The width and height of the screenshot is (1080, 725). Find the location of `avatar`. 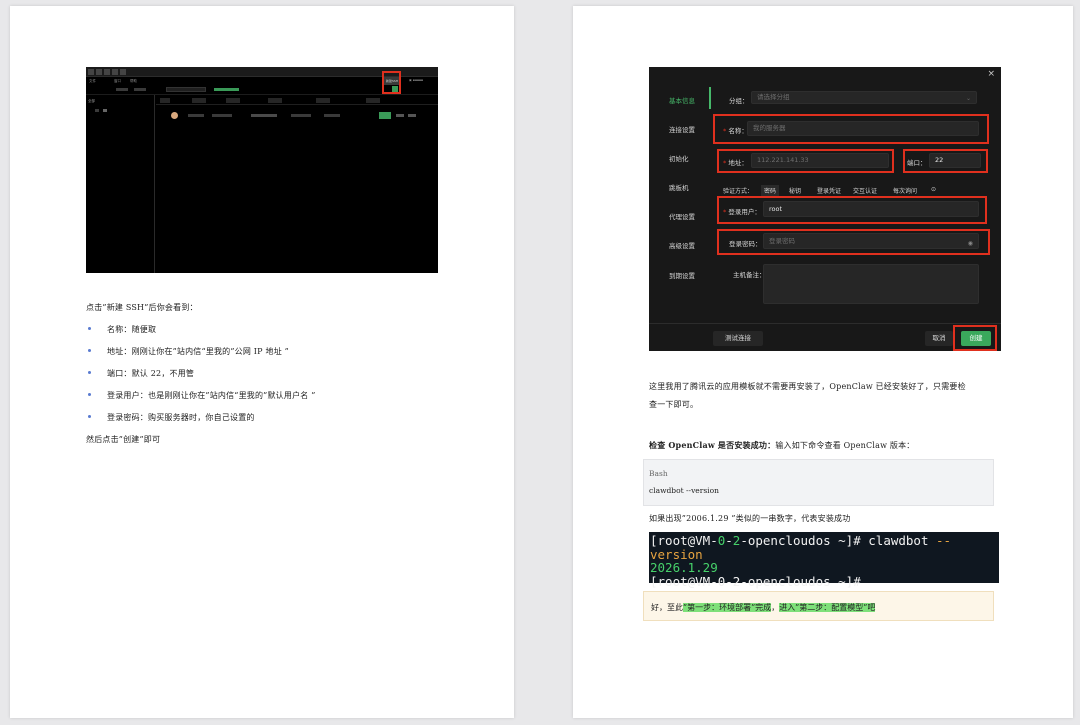

avatar is located at coordinates (174, 115).